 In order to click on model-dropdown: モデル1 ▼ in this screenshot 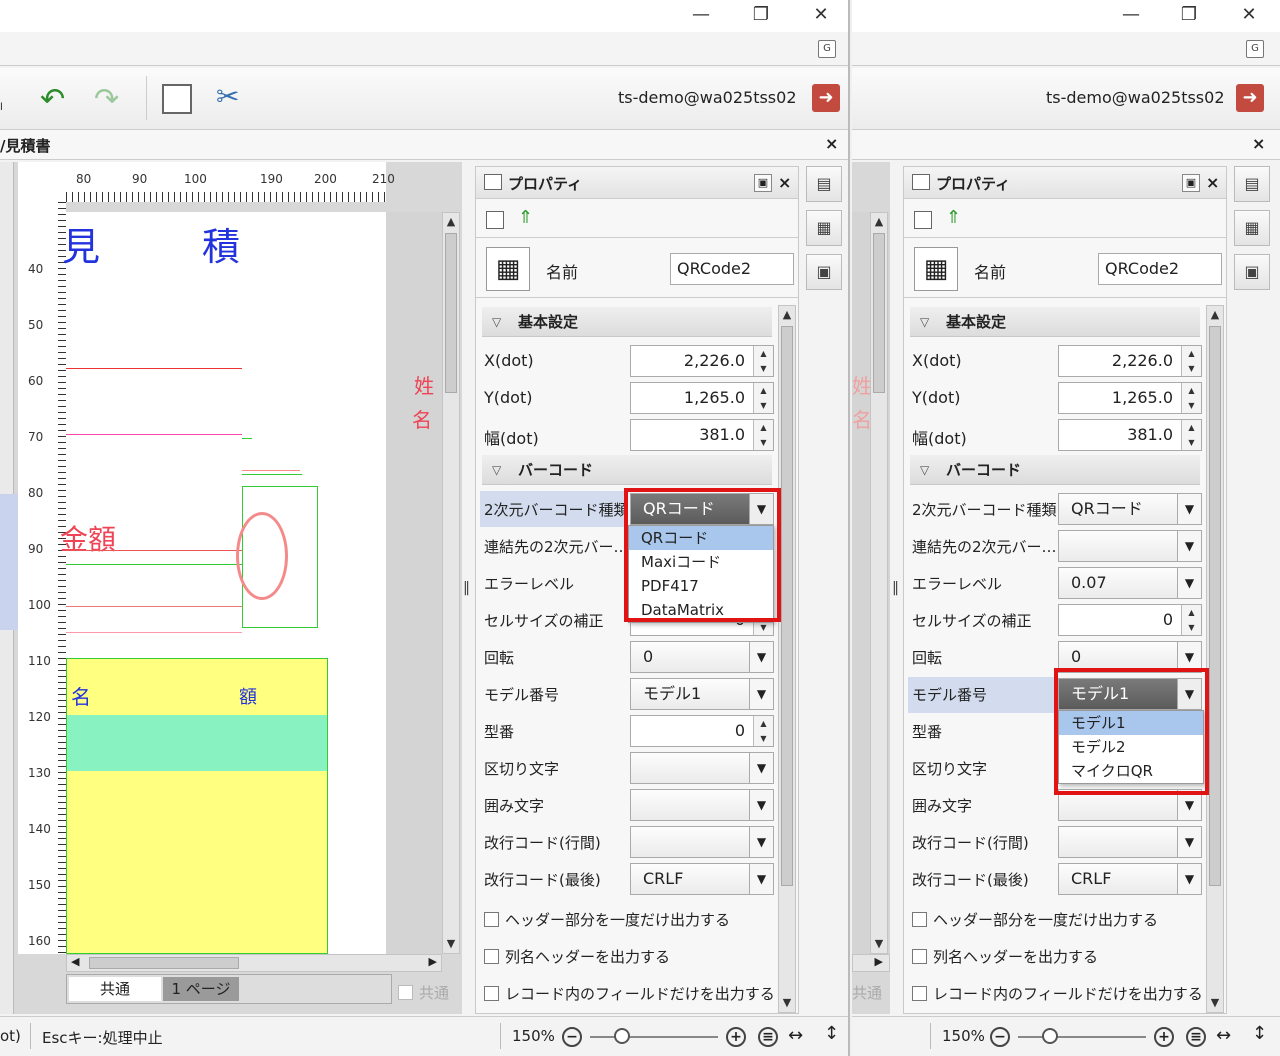, I will do `click(702, 694)`.